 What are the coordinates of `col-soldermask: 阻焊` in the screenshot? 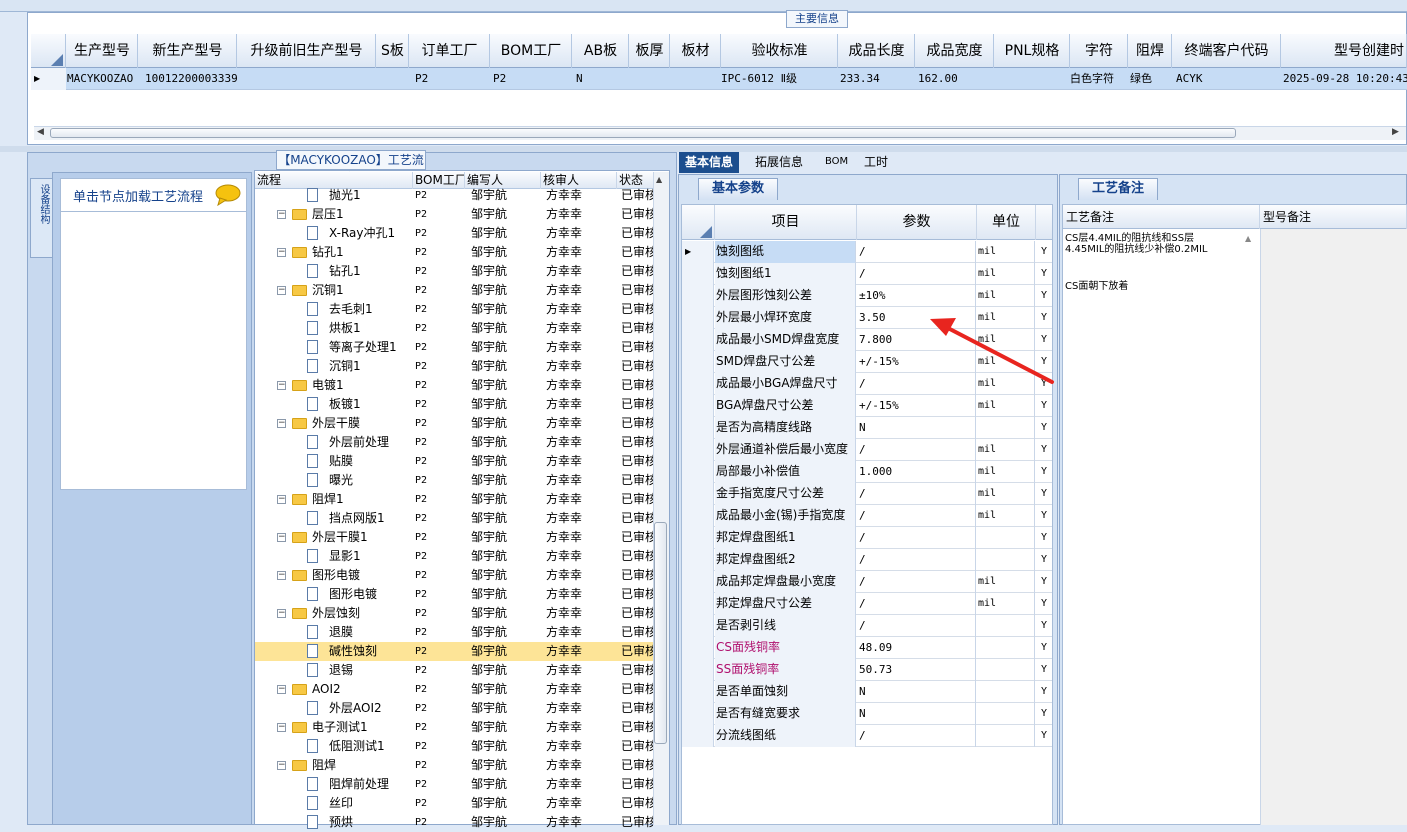 It's located at (1150, 51).